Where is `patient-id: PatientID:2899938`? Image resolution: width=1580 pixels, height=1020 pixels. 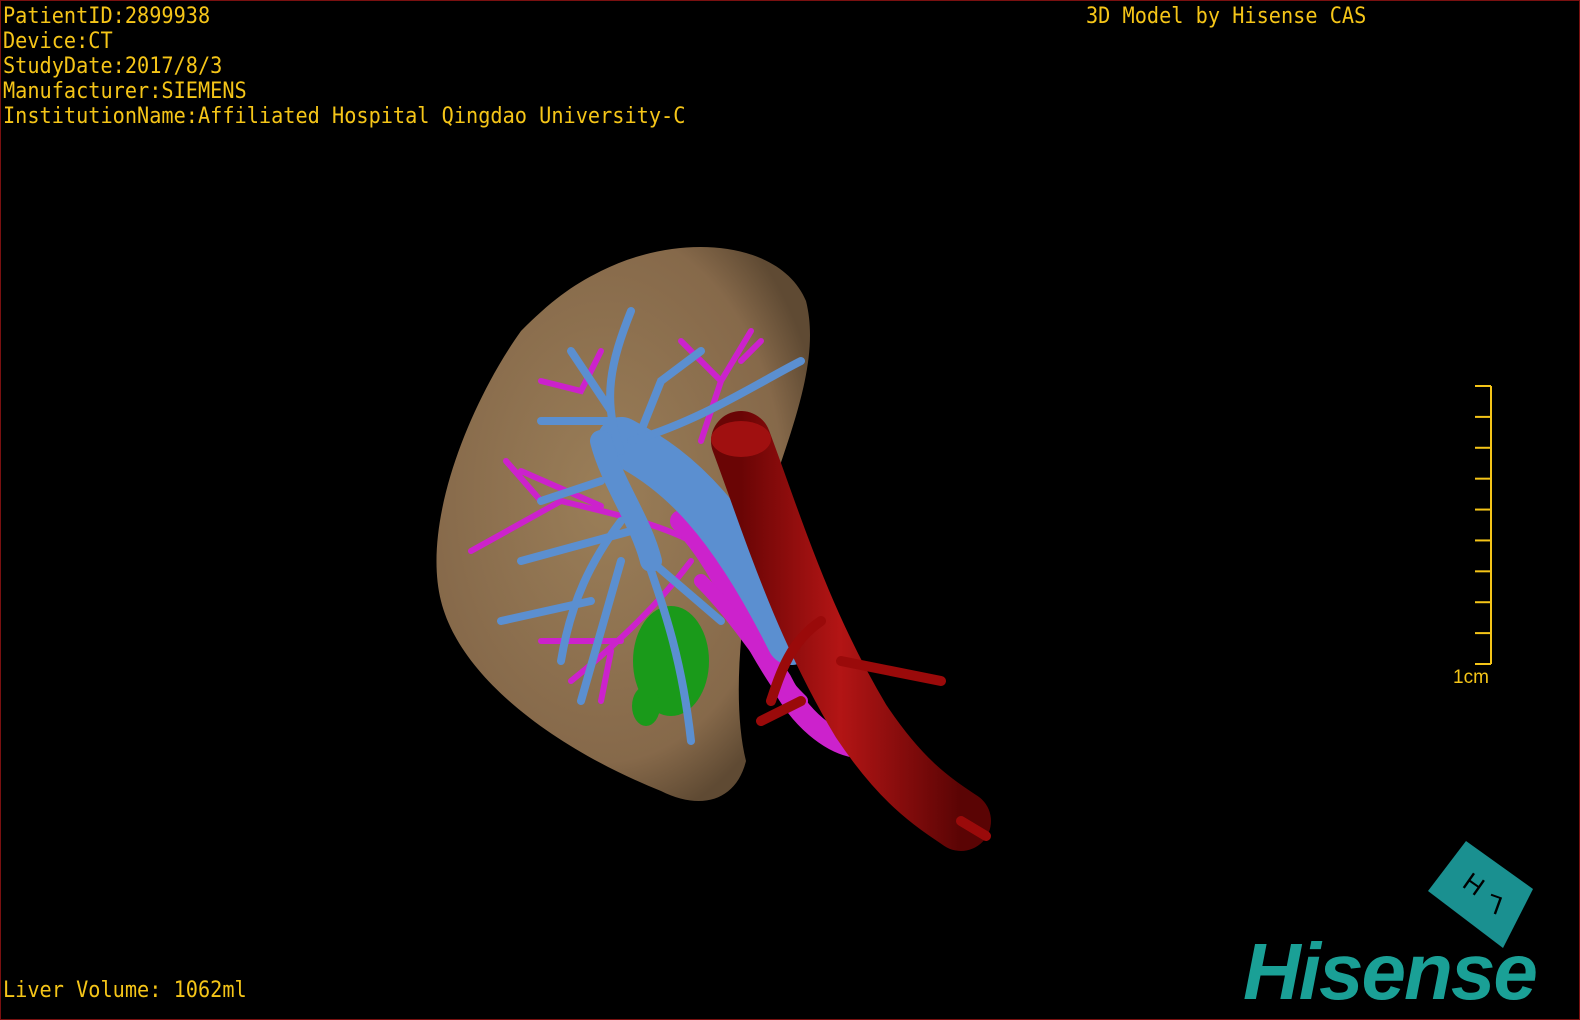 patient-id: PatientID:2899938 is located at coordinates (107, 16).